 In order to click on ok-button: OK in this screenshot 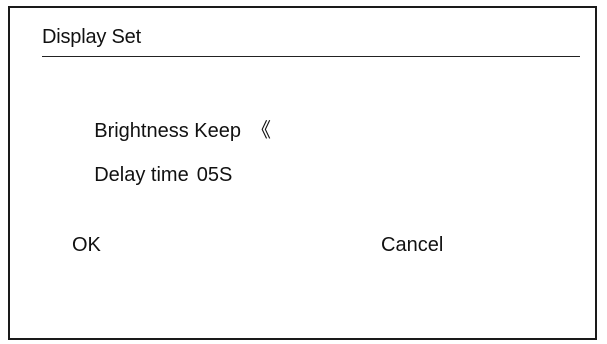, I will do `click(86, 245)`.